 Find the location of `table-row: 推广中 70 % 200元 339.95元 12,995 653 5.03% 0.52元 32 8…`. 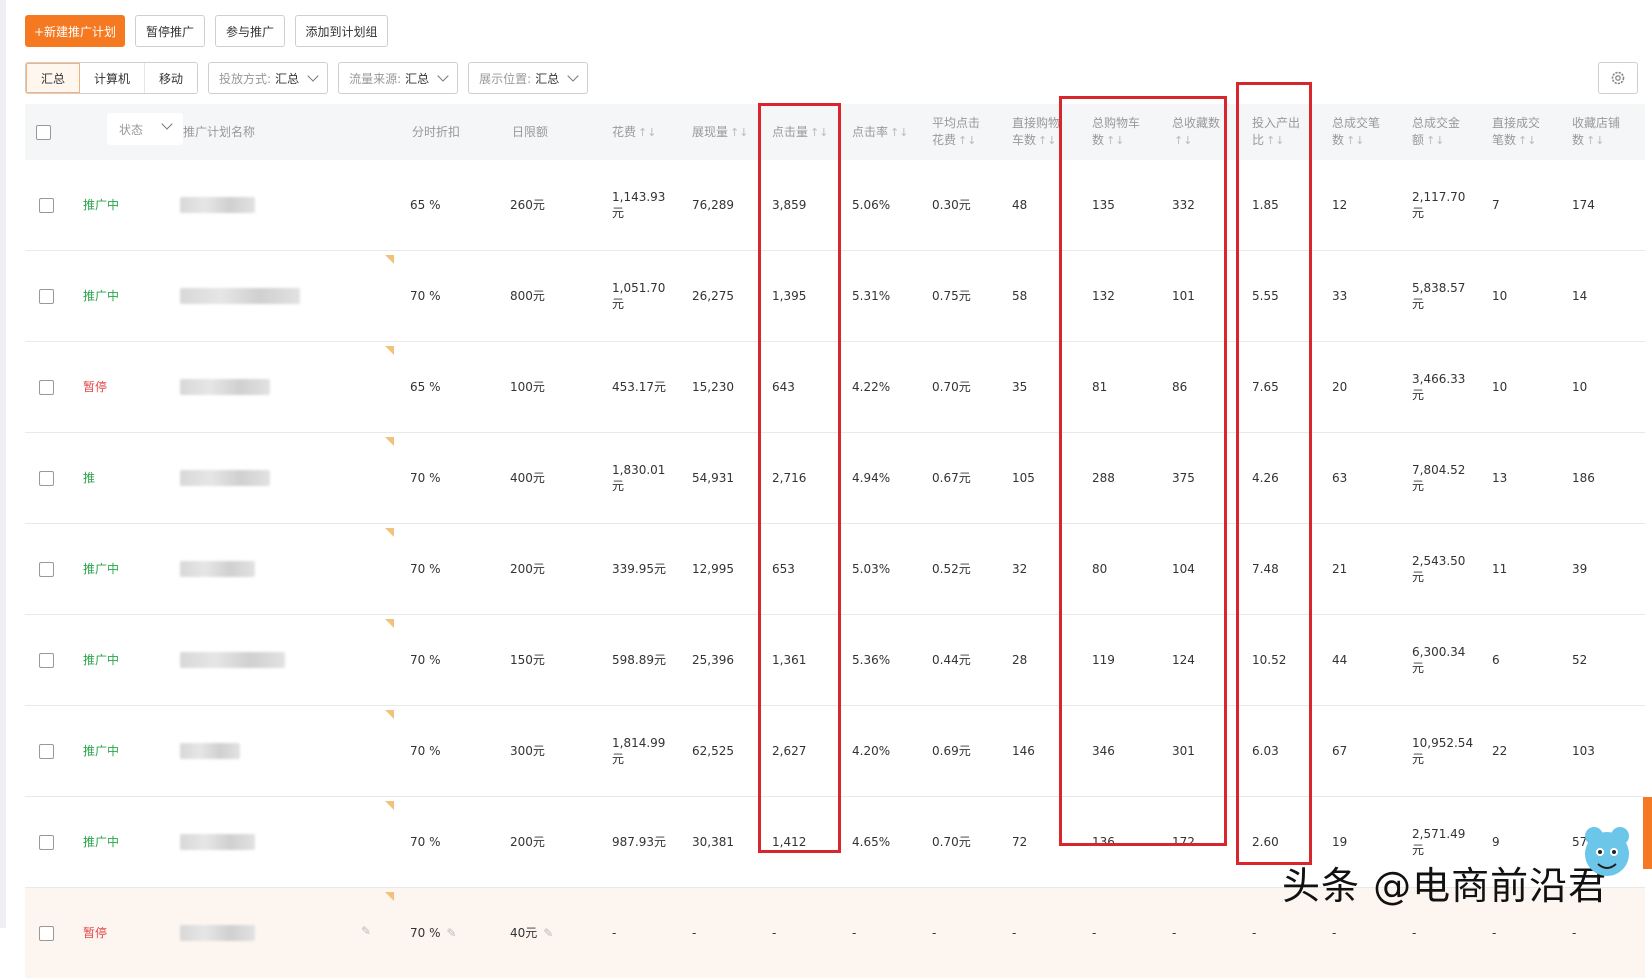

table-row: 推广中 70 % 200元 339.95元 12,995 653 5.03% 0.52元 32 8… is located at coordinates (835, 569).